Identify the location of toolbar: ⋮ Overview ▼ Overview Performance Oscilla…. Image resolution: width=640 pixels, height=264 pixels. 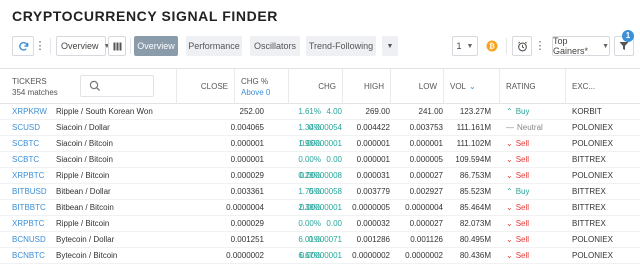
(320, 47).